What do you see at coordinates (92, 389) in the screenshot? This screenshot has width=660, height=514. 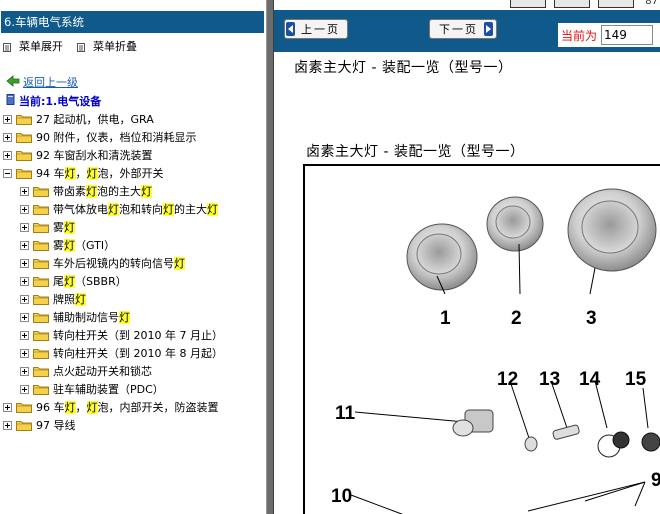 I see `tree-item: 驻车辅助装置（PDC）` at bounding box center [92, 389].